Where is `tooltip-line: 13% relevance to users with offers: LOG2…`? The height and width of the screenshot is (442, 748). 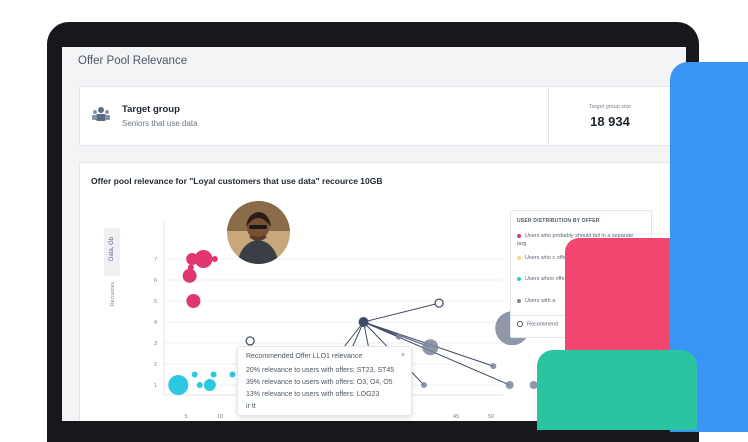 tooltip-line: 13% relevance to users with offers: LOG2… is located at coordinates (313, 394).